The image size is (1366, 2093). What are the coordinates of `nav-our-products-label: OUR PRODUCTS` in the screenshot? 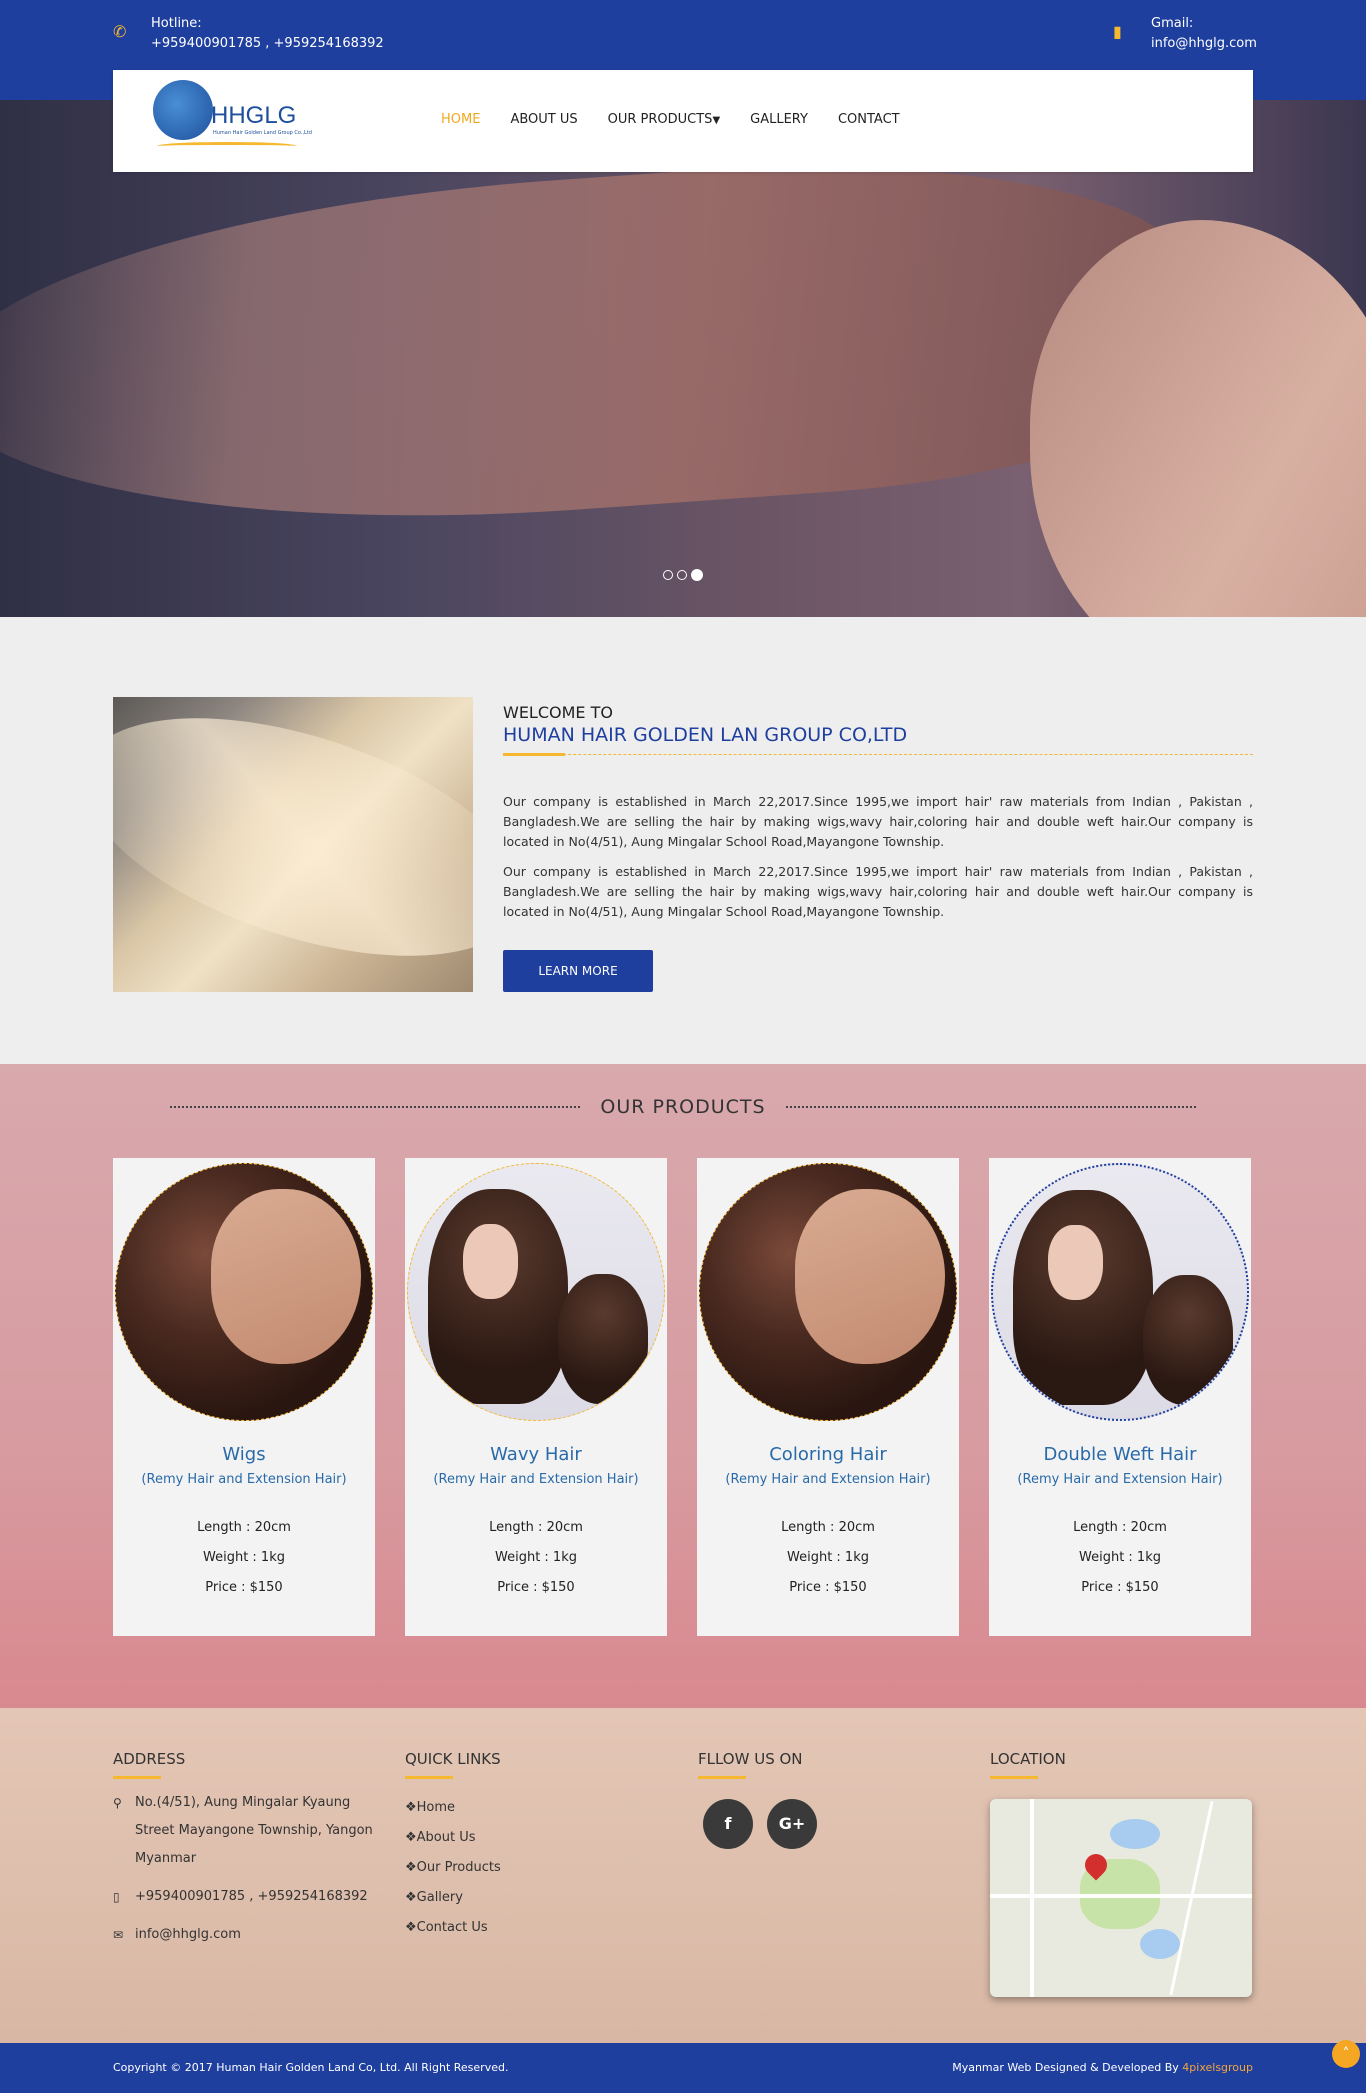 It's located at (660, 119).